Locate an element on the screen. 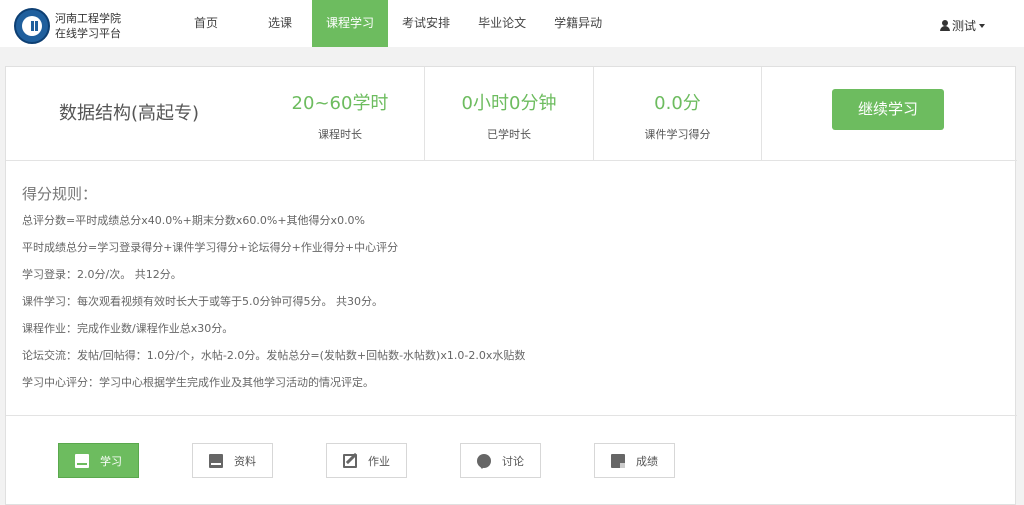 Image resolution: width=1024 pixels, height=505 pixels. nav-course-select: 选课 is located at coordinates (280, 23).